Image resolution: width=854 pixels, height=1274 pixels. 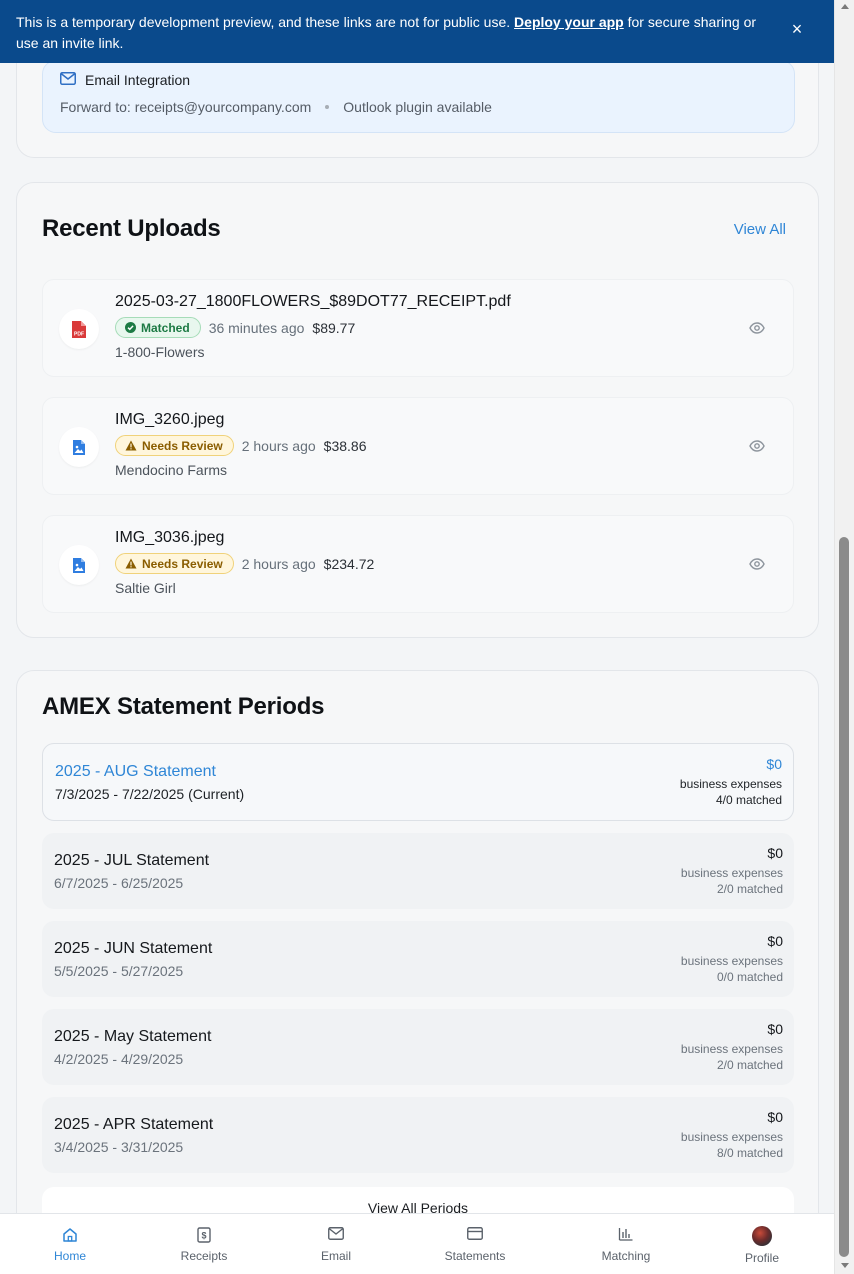 What do you see at coordinates (165, 327) in the screenshot?
I see `status-label: Matched` at bounding box center [165, 327].